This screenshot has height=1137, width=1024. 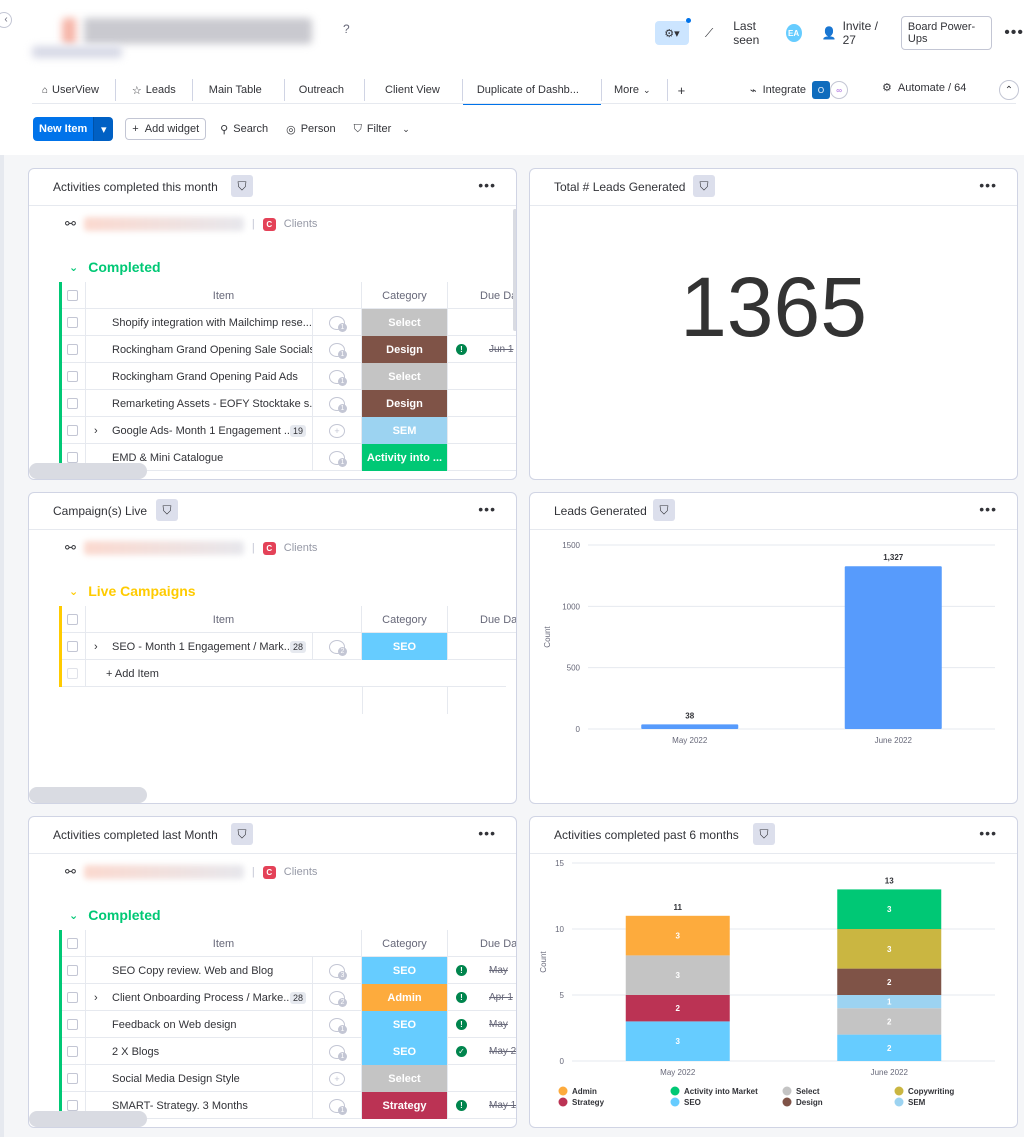 I want to click on item-name-cell: › Client Onboarding Process / Marke... 28, so click(x=199, y=997).